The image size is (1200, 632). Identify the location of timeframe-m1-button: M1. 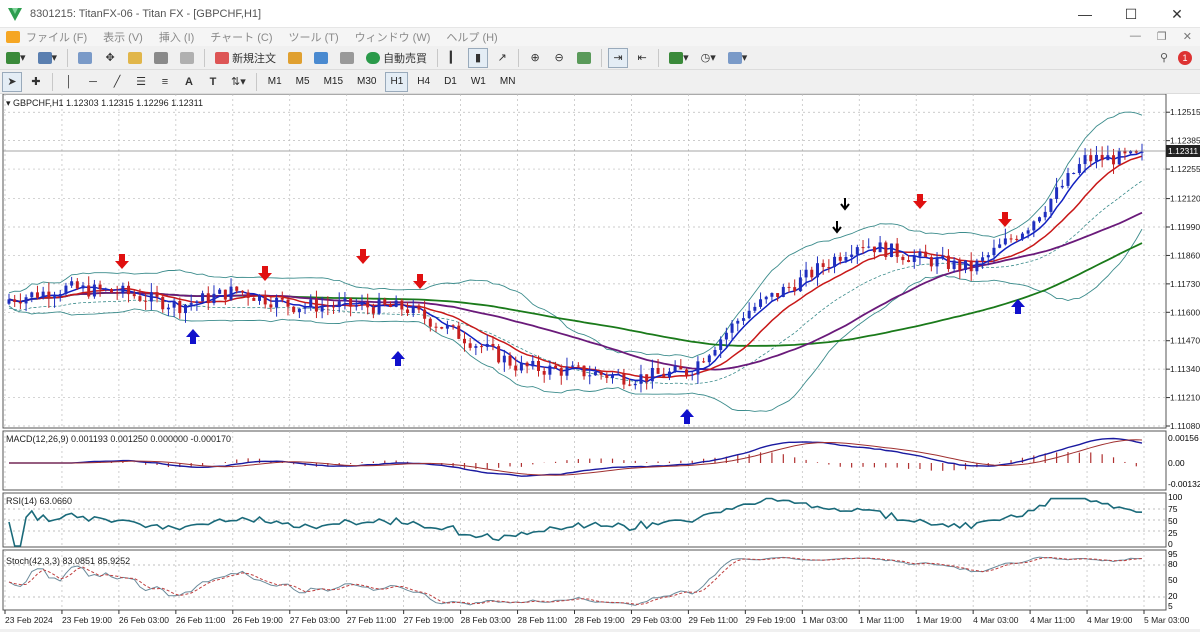
(275, 82).